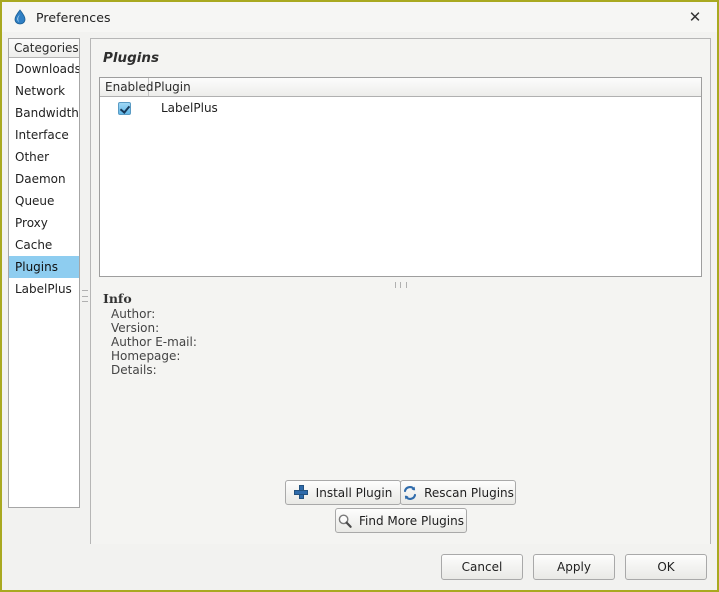  What do you see at coordinates (47, 69) in the screenshot?
I see `sidebar-item-label: Downloads` at bounding box center [47, 69].